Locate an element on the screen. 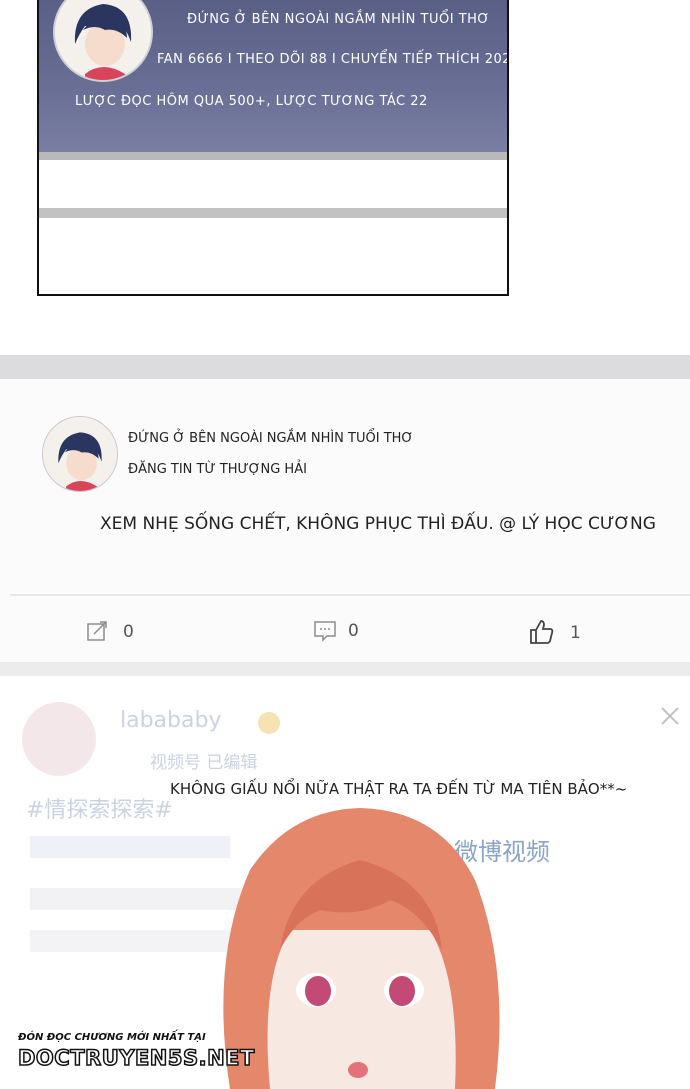 The width and height of the screenshot is (690, 1089). repost-count: 0 is located at coordinates (128, 632).